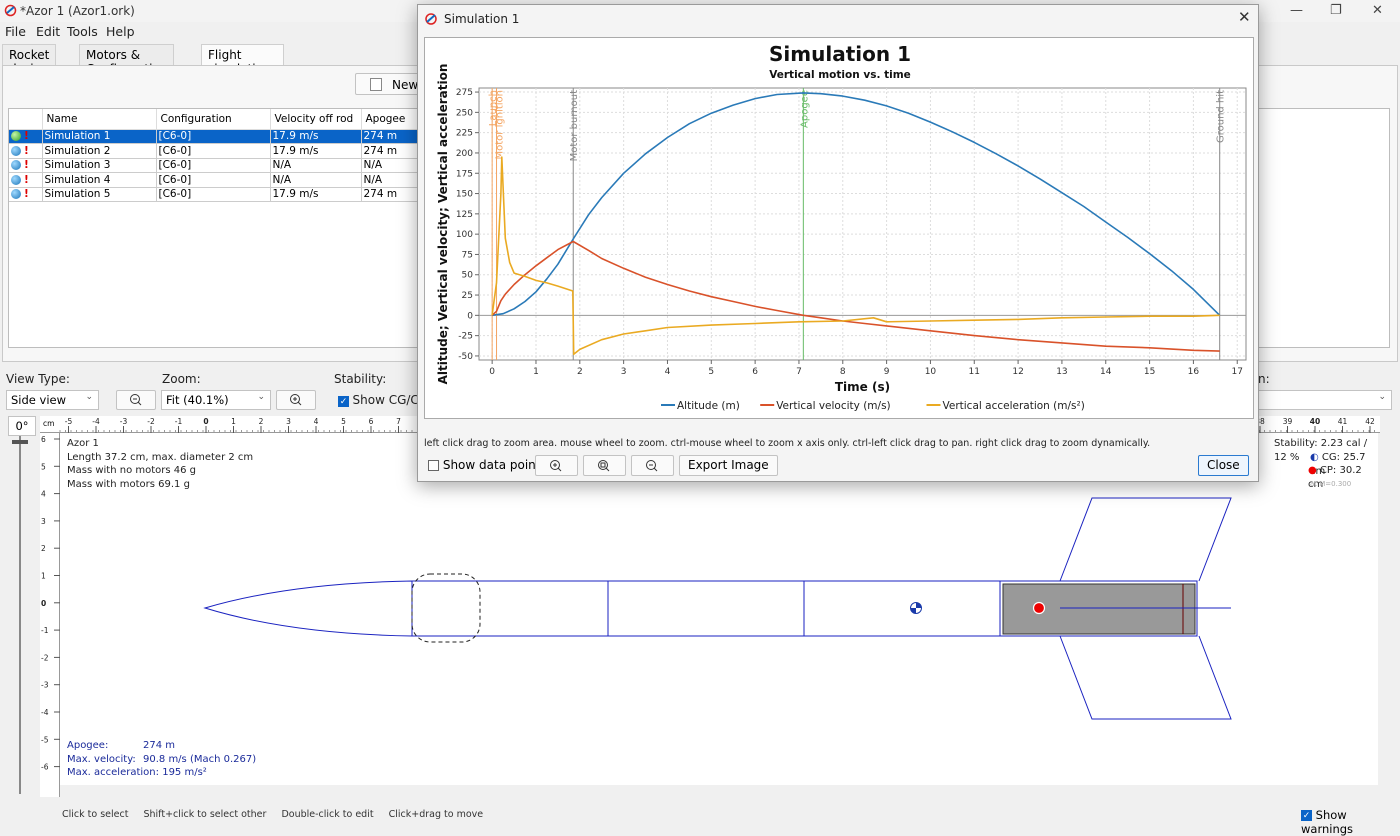  Describe the element at coordinates (1061, 372) in the screenshot. I see `x-tick-label: 13` at that location.